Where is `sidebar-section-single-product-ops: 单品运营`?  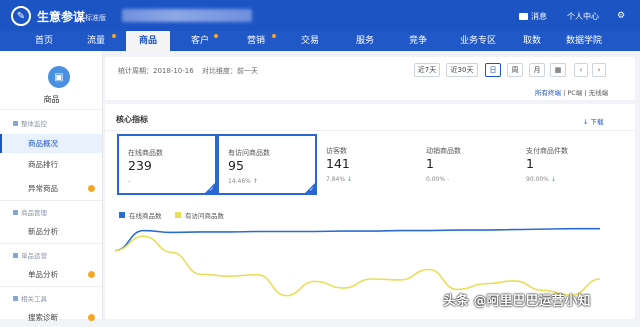
sidebar-section-single-product-ops: 单品运营 is located at coordinates (30, 255).